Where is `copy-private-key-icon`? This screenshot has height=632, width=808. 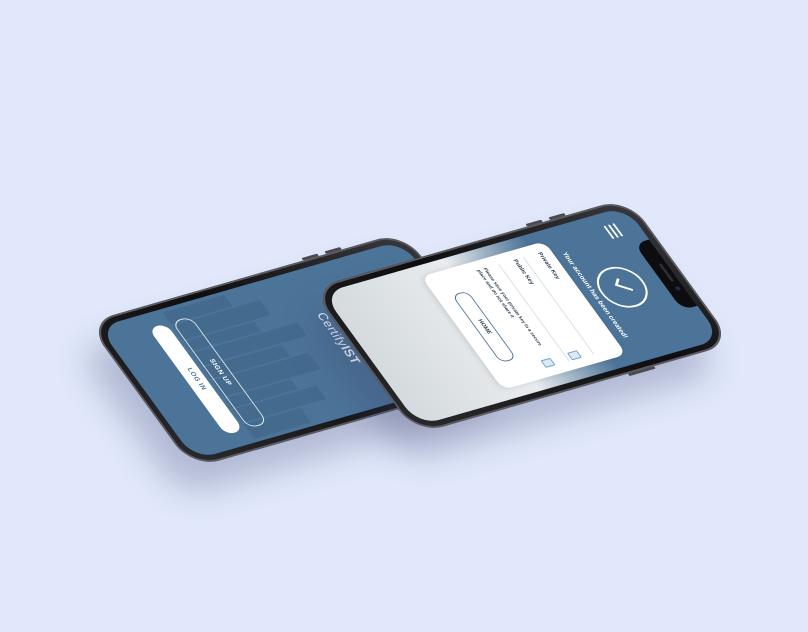 copy-private-key-icon is located at coordinates (548, 362).